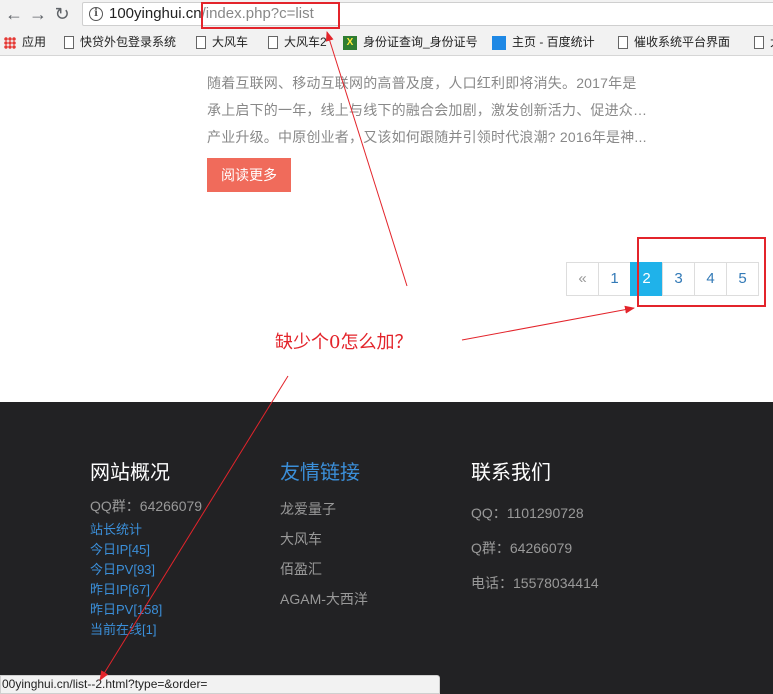 The width and height of the screenshot is (773, 694). What do you see at coordinates (701, 272) in the screenshot?
I see `annotation-pagination-highlight-box` at bounding box center [701, 272].